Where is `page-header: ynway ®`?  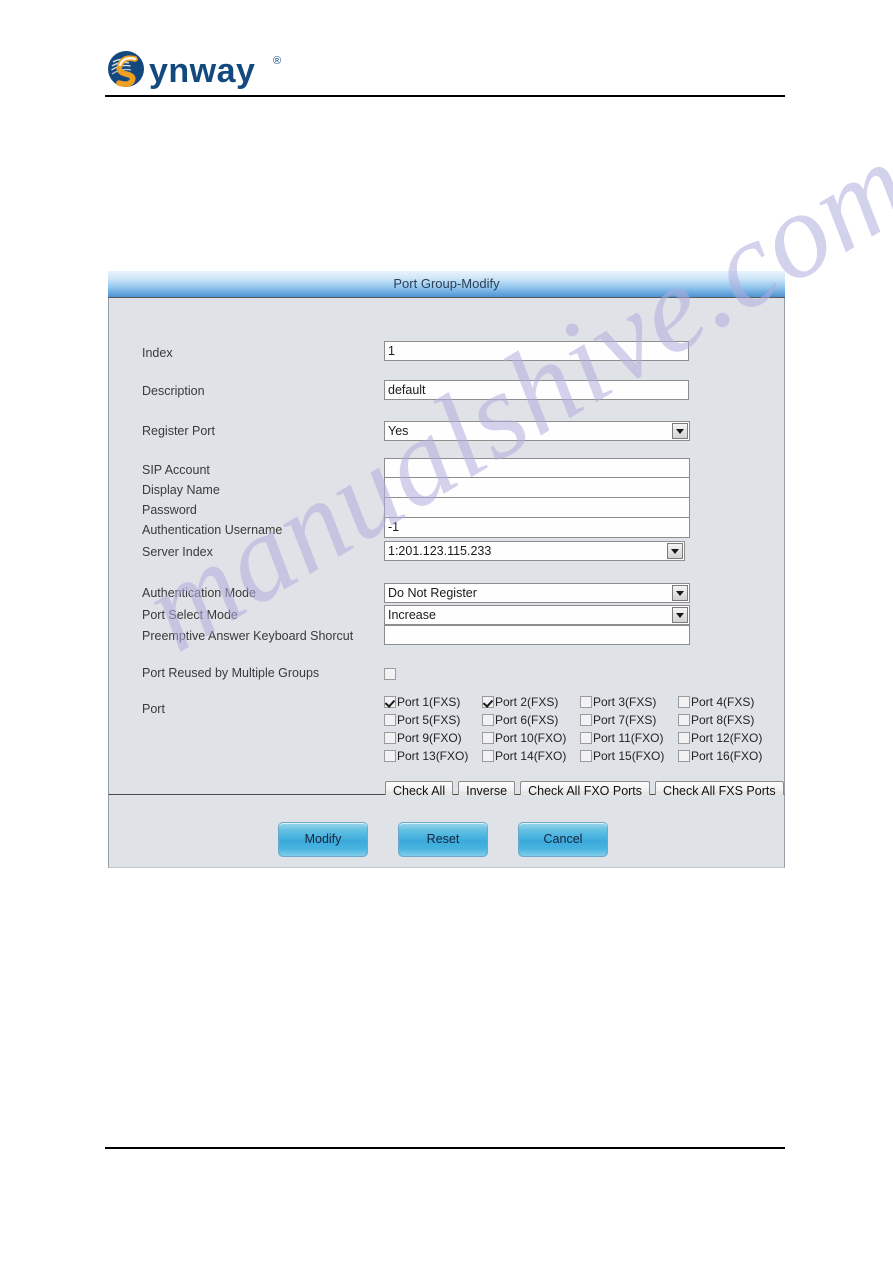 page-header: ynway ® is located at coordinates (445, 69).